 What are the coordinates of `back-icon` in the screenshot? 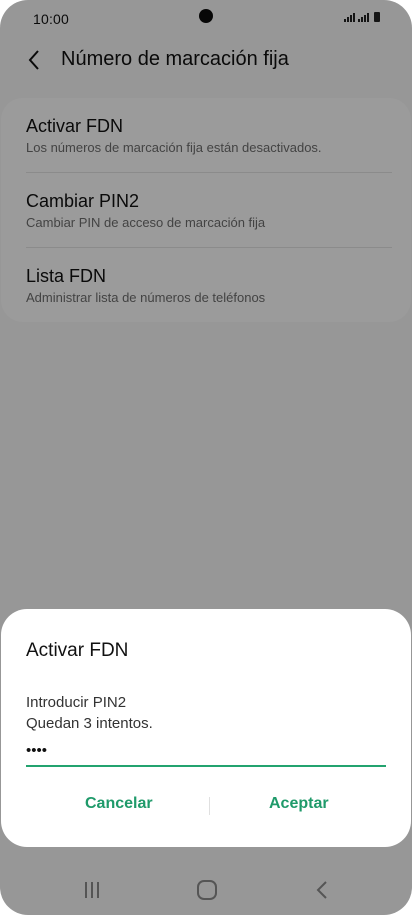 It's located at (321, 890).